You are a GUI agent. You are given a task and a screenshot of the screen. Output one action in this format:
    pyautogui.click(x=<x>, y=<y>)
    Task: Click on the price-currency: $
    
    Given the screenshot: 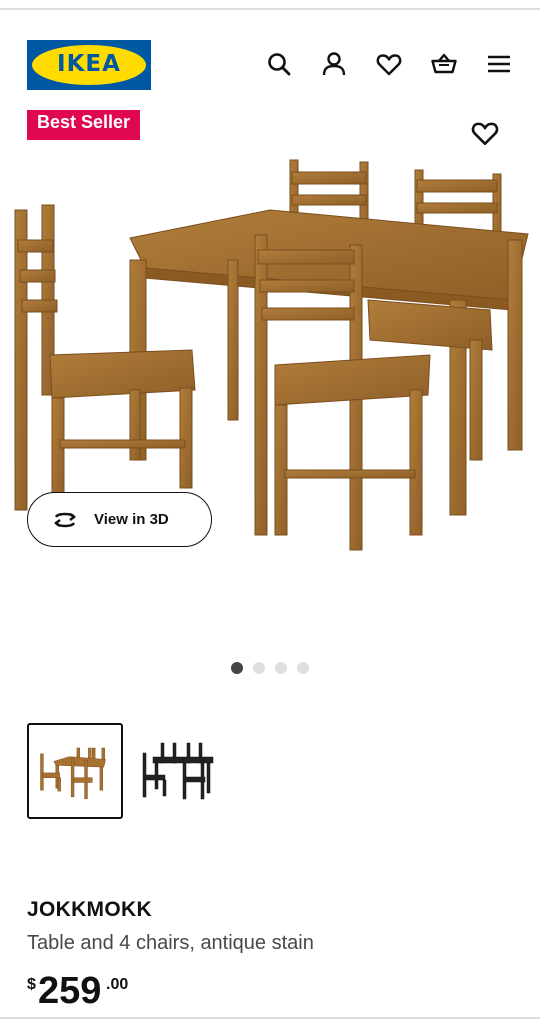 What is the action you would take?
    pyautogui.click(x=31, y=984)
    